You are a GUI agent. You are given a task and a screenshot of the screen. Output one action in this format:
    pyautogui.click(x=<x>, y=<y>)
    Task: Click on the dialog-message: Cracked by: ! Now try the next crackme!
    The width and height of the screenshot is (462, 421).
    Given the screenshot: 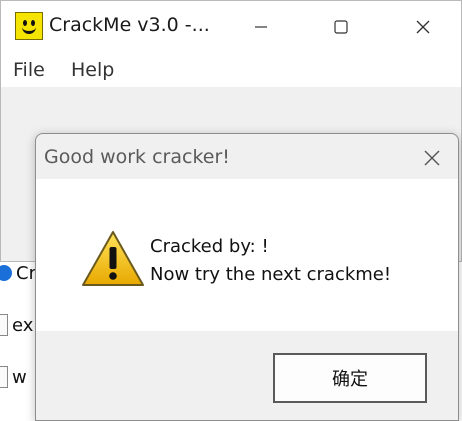 What is the action you would take?
    pyautogui.click(x=270, y=261)
    